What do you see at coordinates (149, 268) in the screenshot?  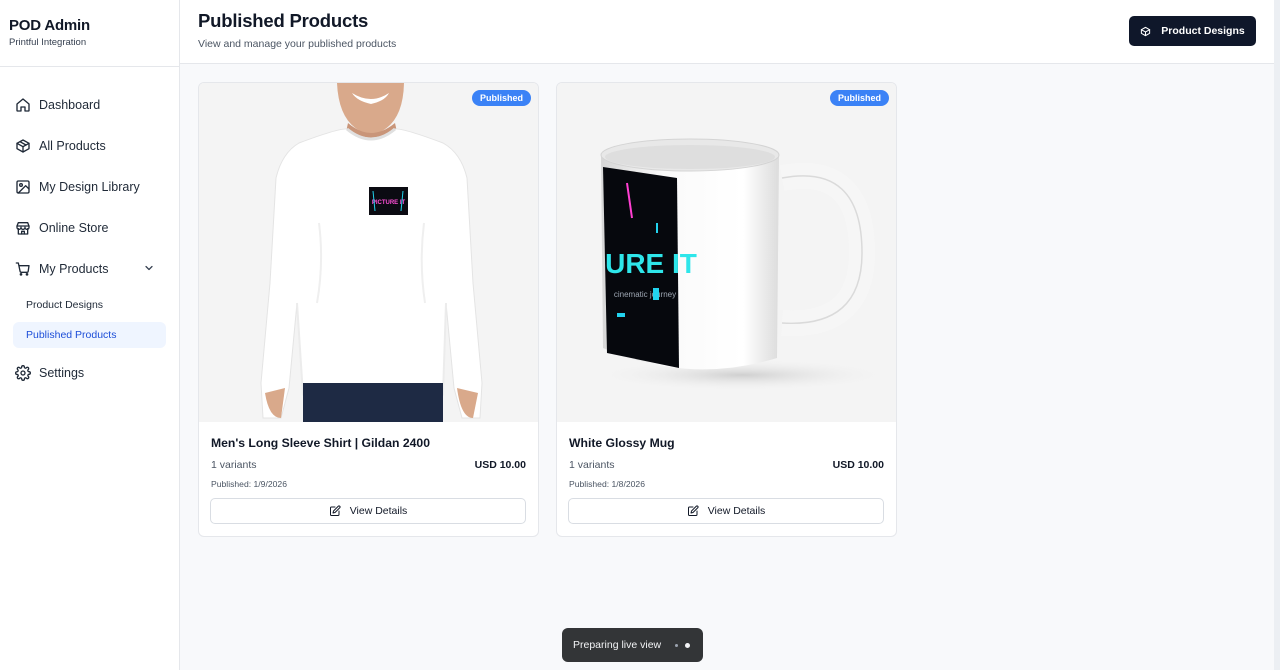 I see `chevron-down-icon` at bounding box center [149, 268].